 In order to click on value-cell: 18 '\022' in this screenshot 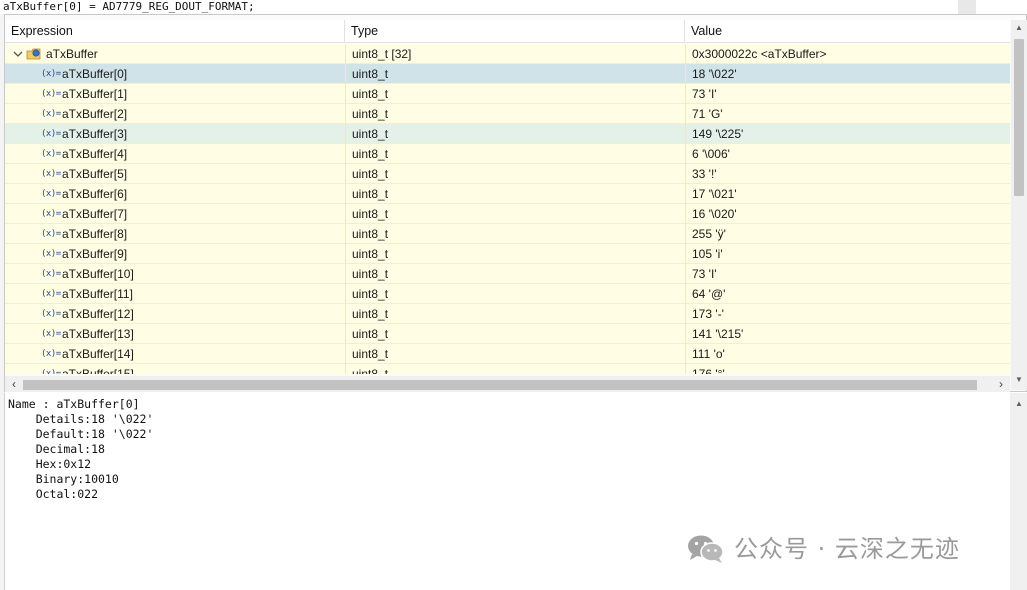, I will do `click(847, 74)`.